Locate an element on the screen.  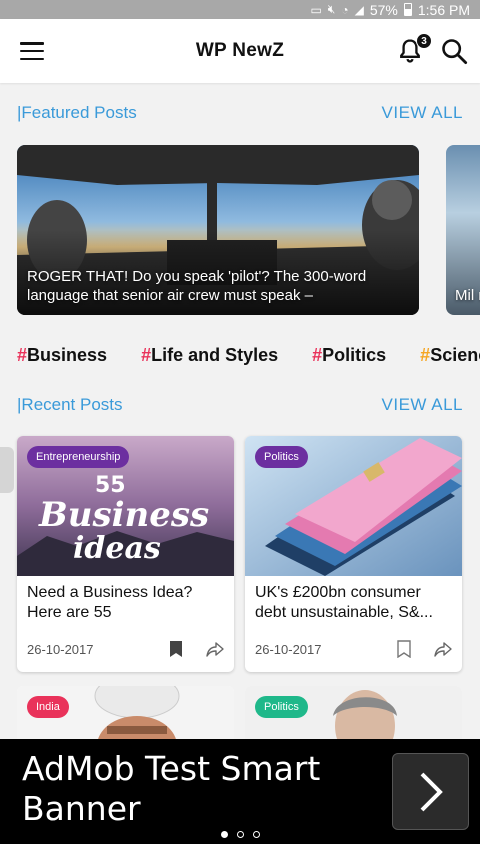
battery-icon is located at coordinates (407, 9).